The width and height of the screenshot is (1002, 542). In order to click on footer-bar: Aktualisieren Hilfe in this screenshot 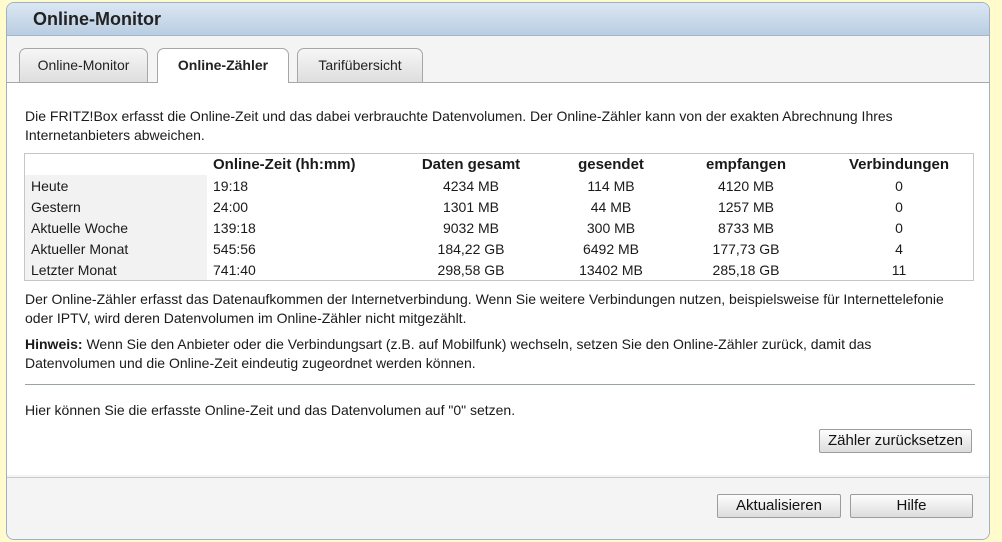, I will do `click(498, 508)`.